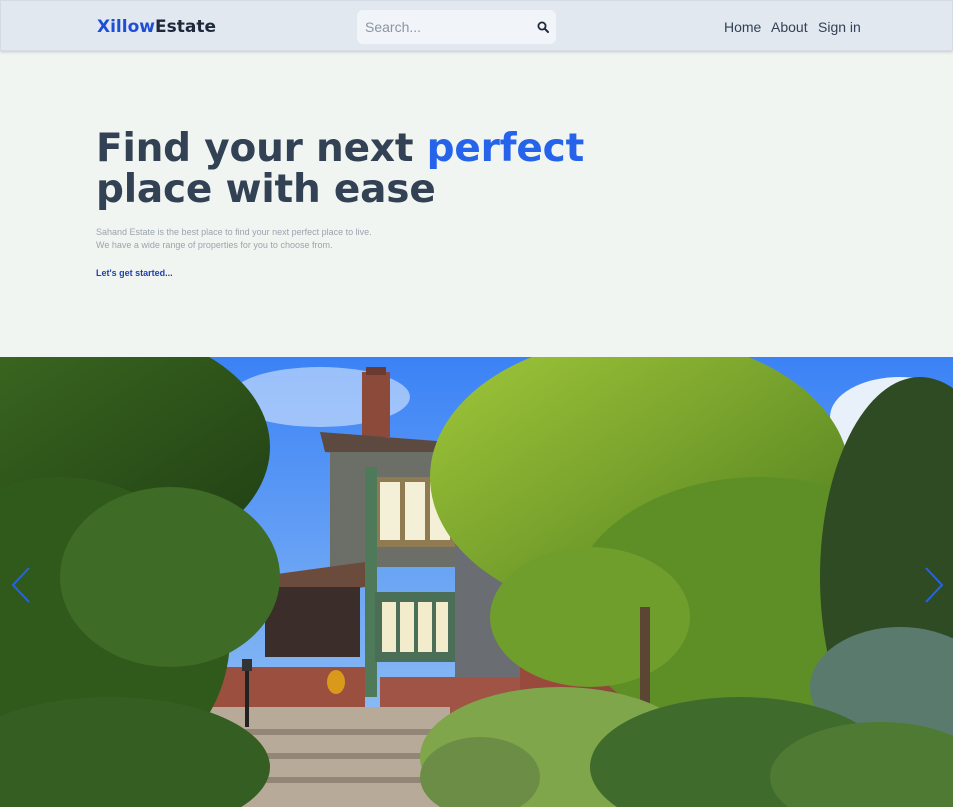 The width and height of the screenshot is (953, 807). I want to click on hero-title: Find your next perfect place with ease, so click(356, 169).